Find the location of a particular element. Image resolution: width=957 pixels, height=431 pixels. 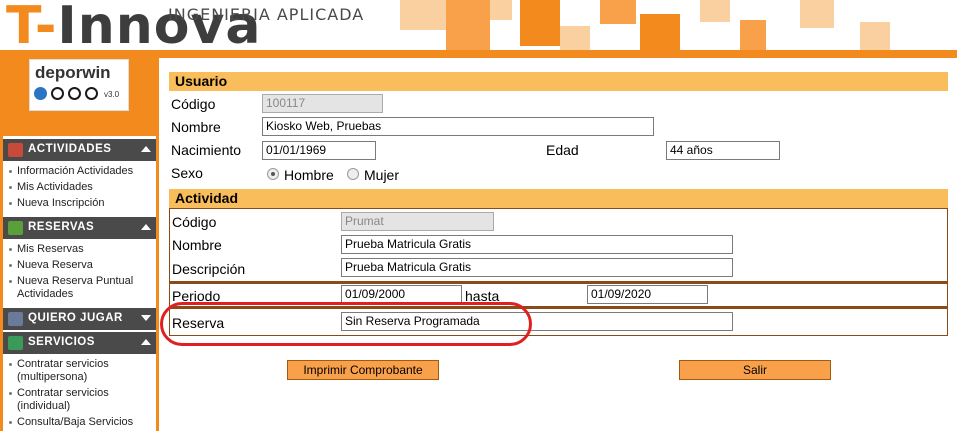

sidebar-item-mis-reservas: Mis Reservas is located at coordinates (79, 249).